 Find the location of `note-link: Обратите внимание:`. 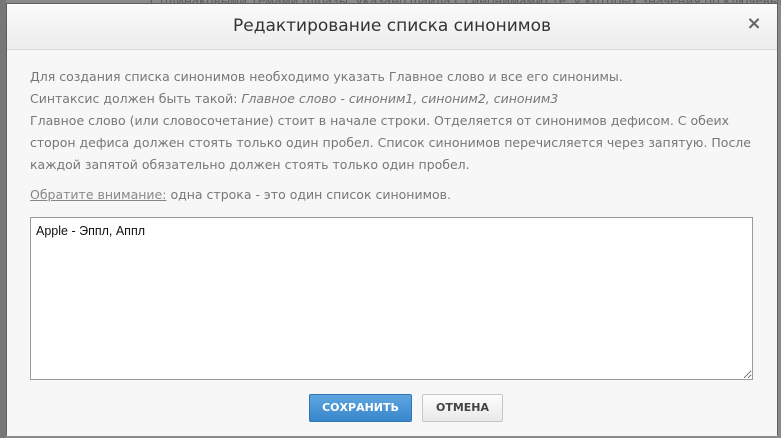

note-link: Обратите внимание: is located at coordinates (98, 194).